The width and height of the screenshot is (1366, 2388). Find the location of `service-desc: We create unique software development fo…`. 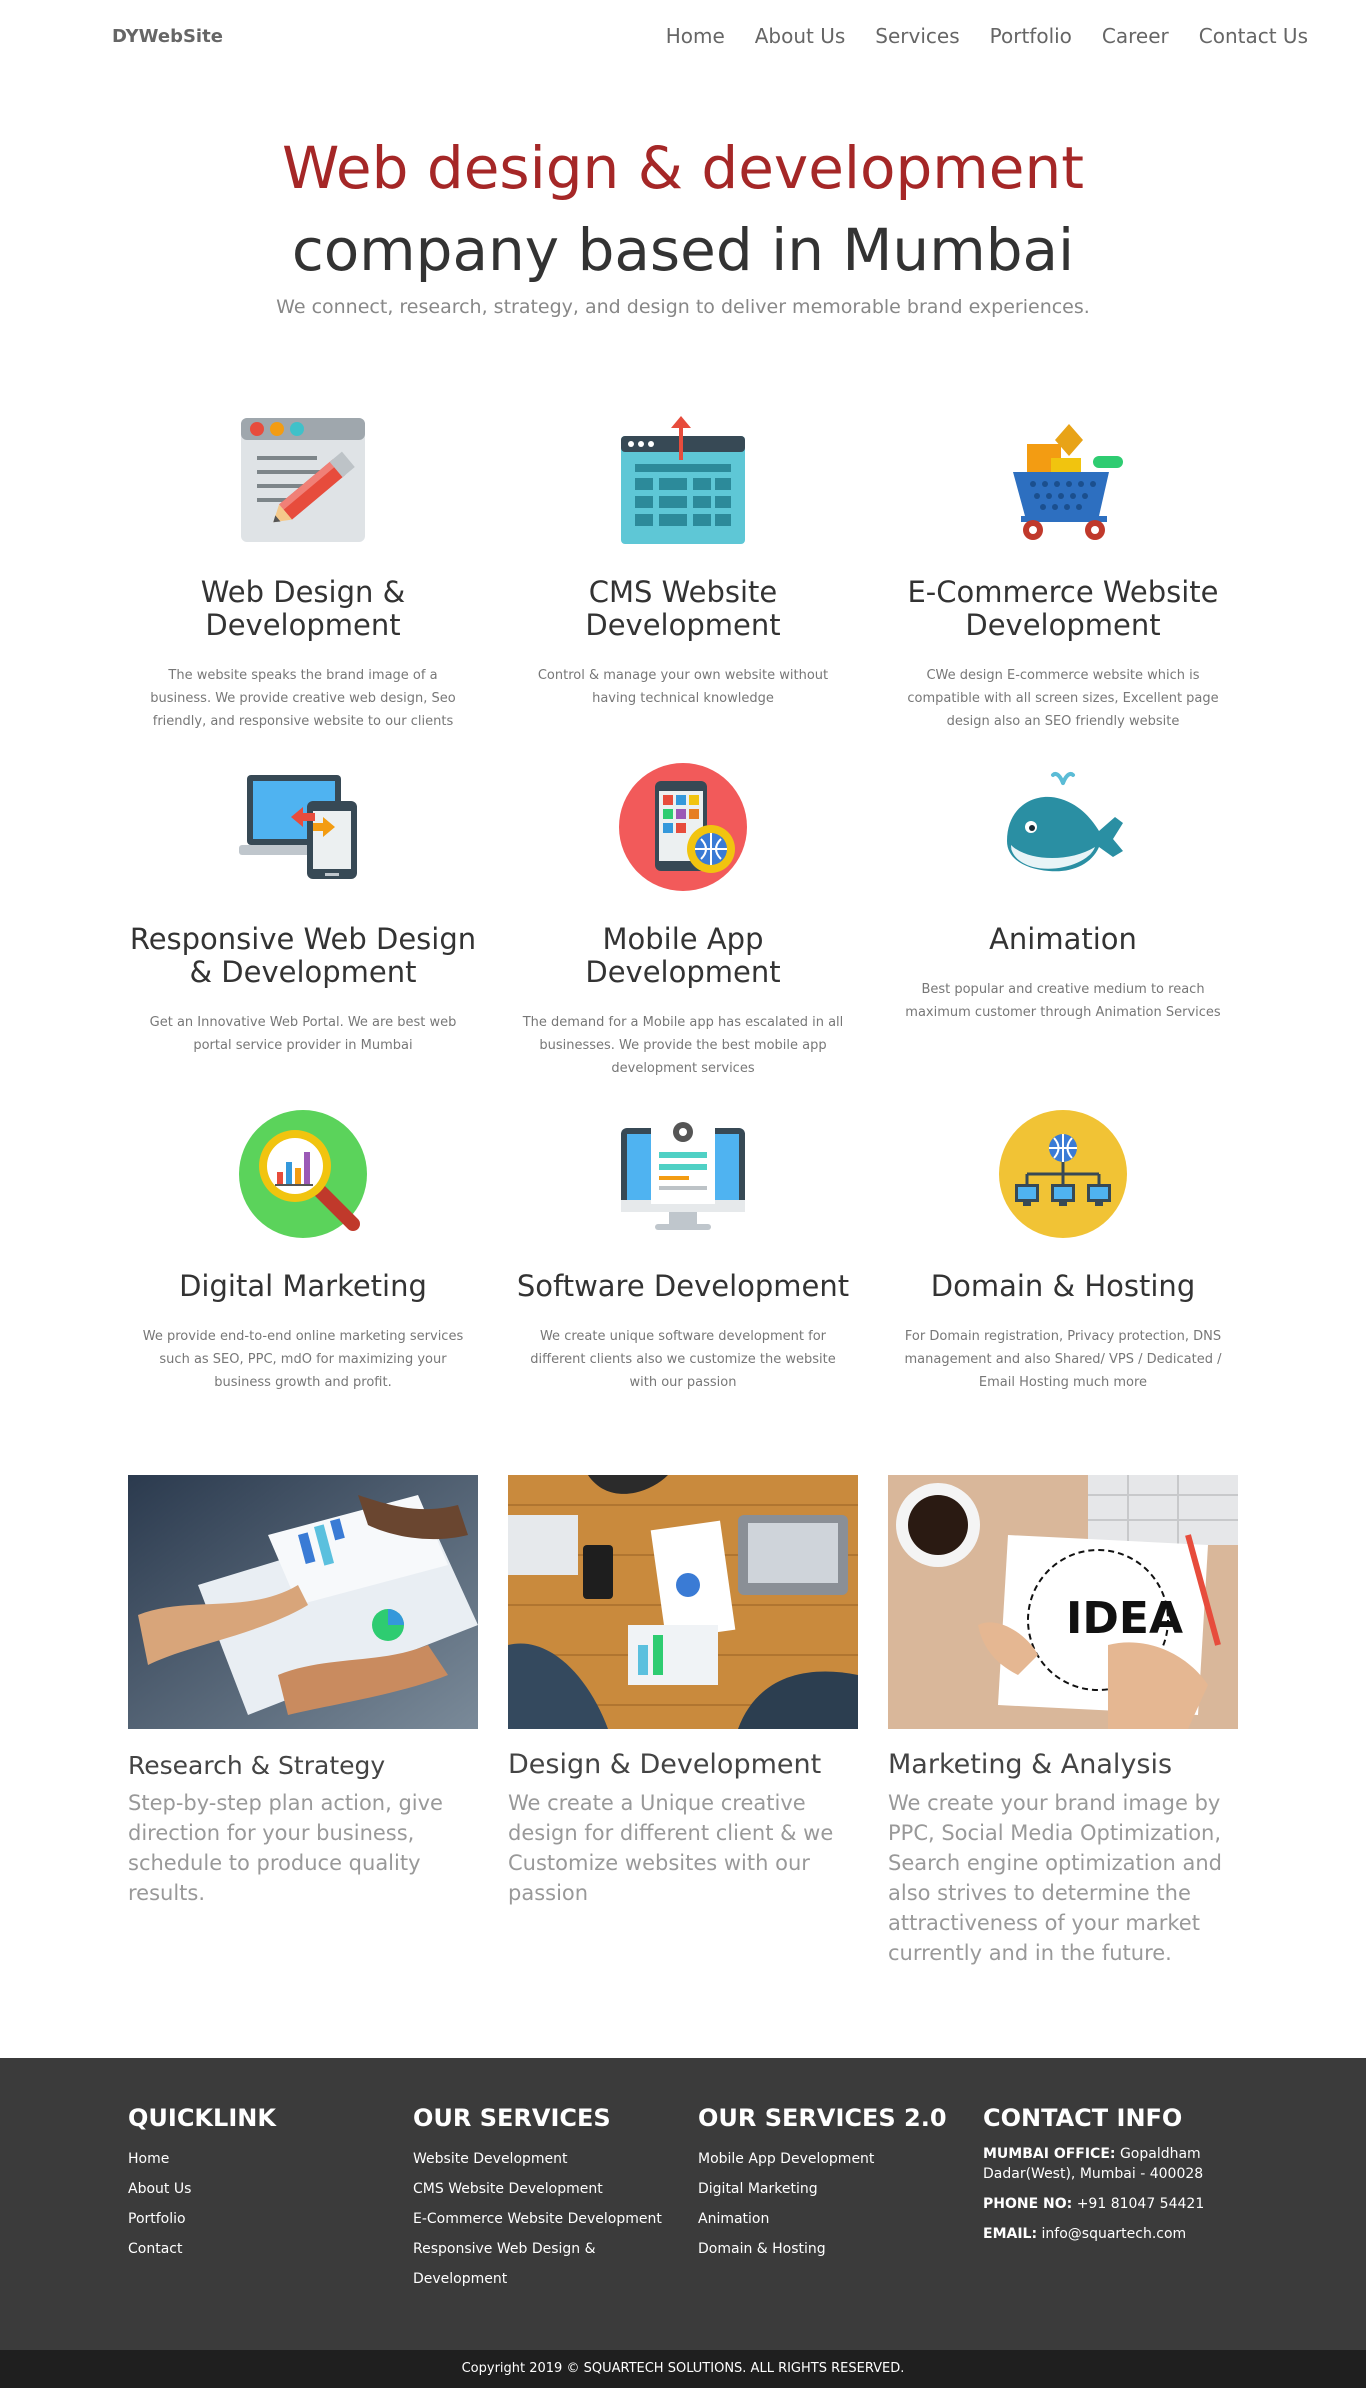

service-desc: We create unique software development fo… is located at coordinates (683, 1359).